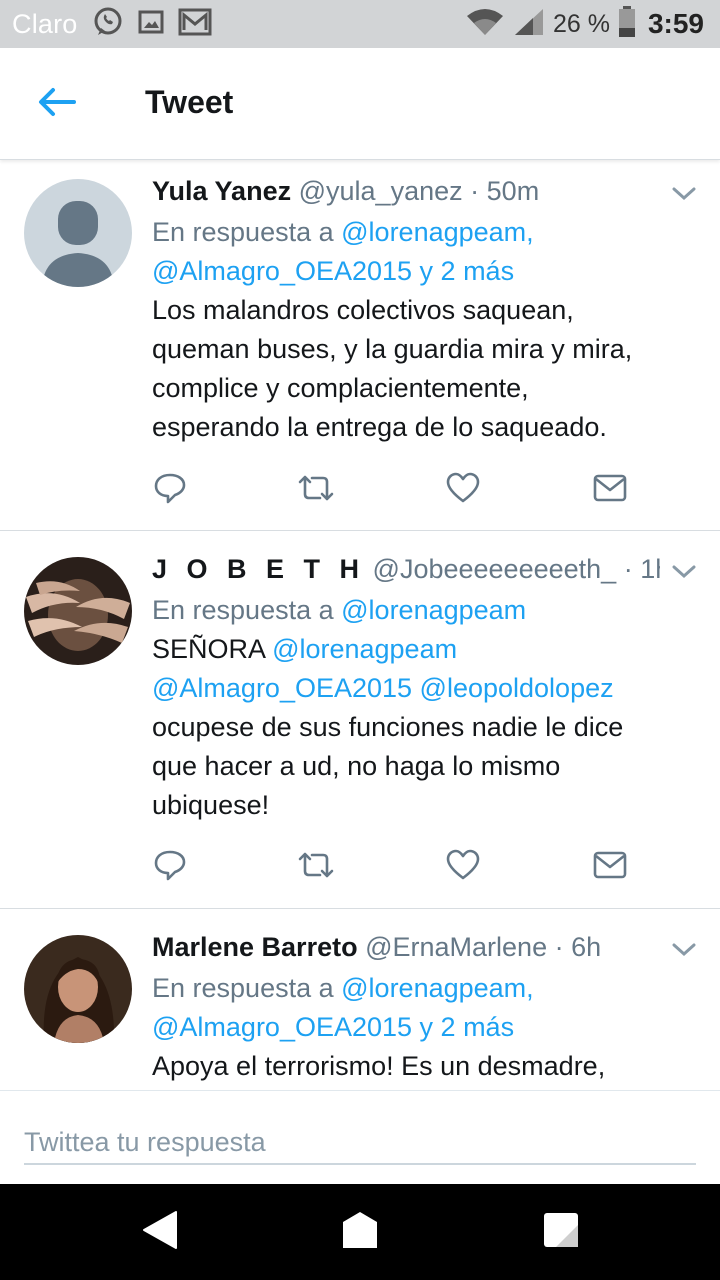  I want to click on nav-home-button, so click(360, 1232).